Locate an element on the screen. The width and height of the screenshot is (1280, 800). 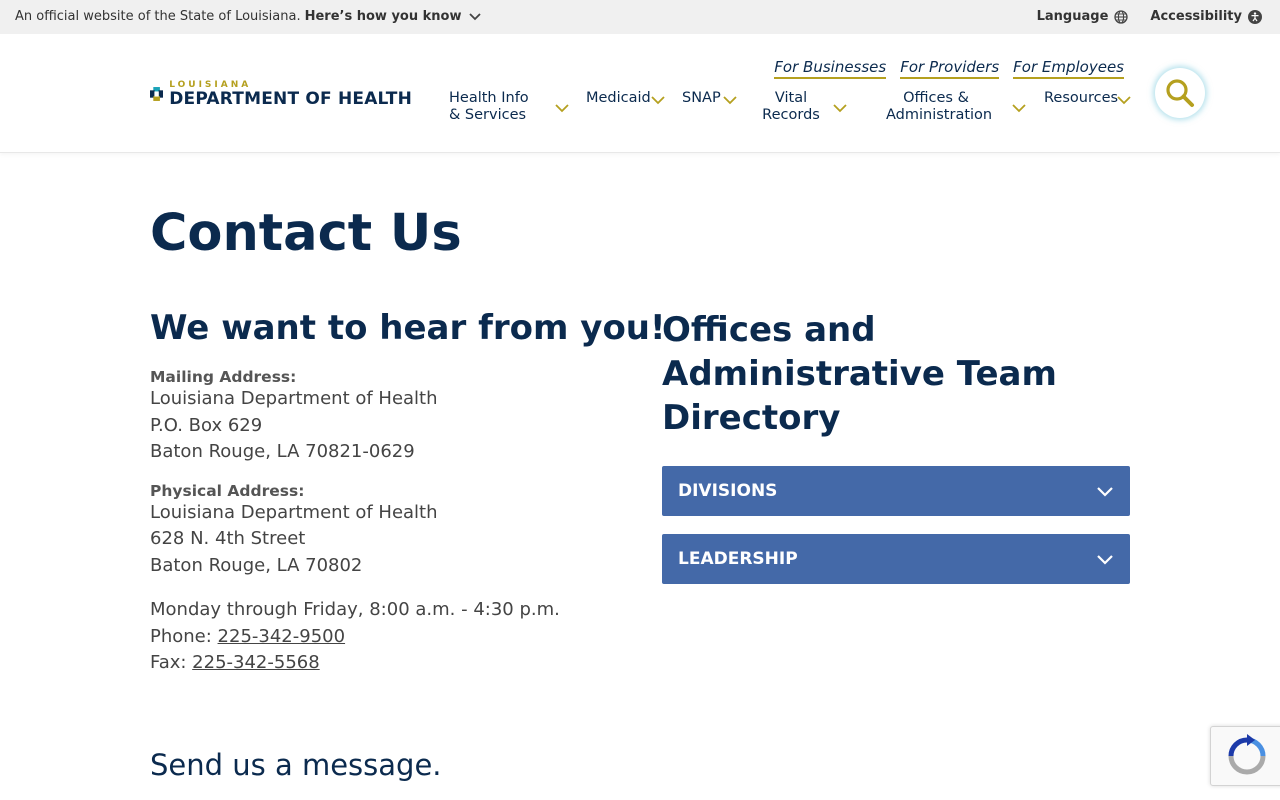
nav-medicaid: Medicaid is located at coordinates (628, 98).